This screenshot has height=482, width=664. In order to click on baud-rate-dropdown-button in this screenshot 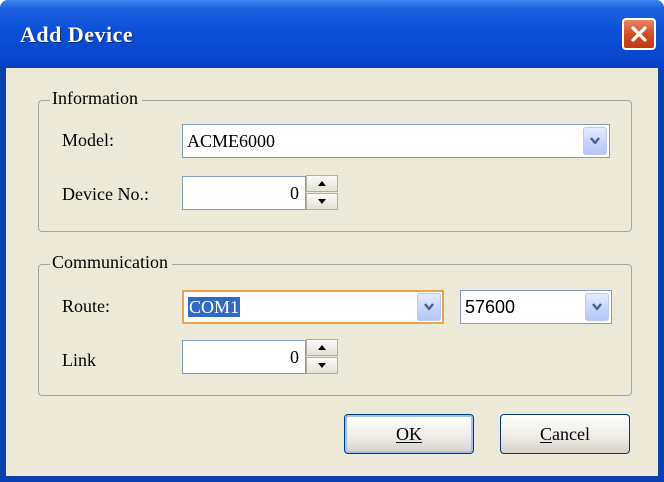, I will do `click(597, 307)`.